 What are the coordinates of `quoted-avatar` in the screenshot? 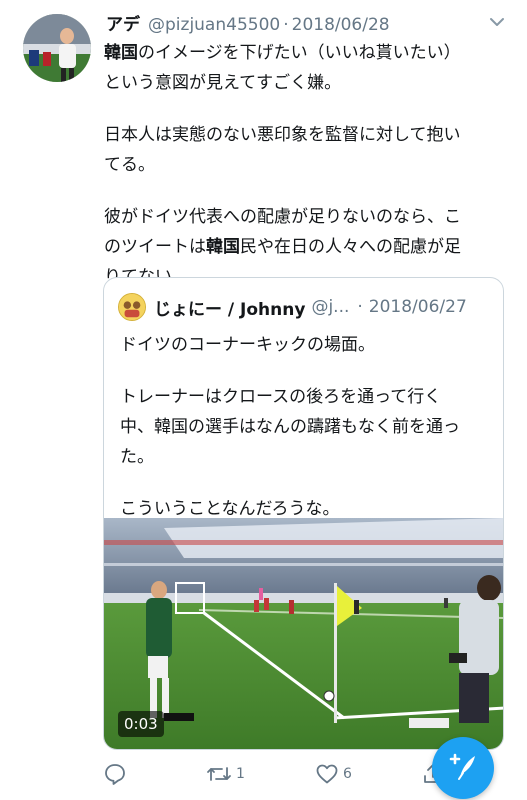 It's located at (132, 307).